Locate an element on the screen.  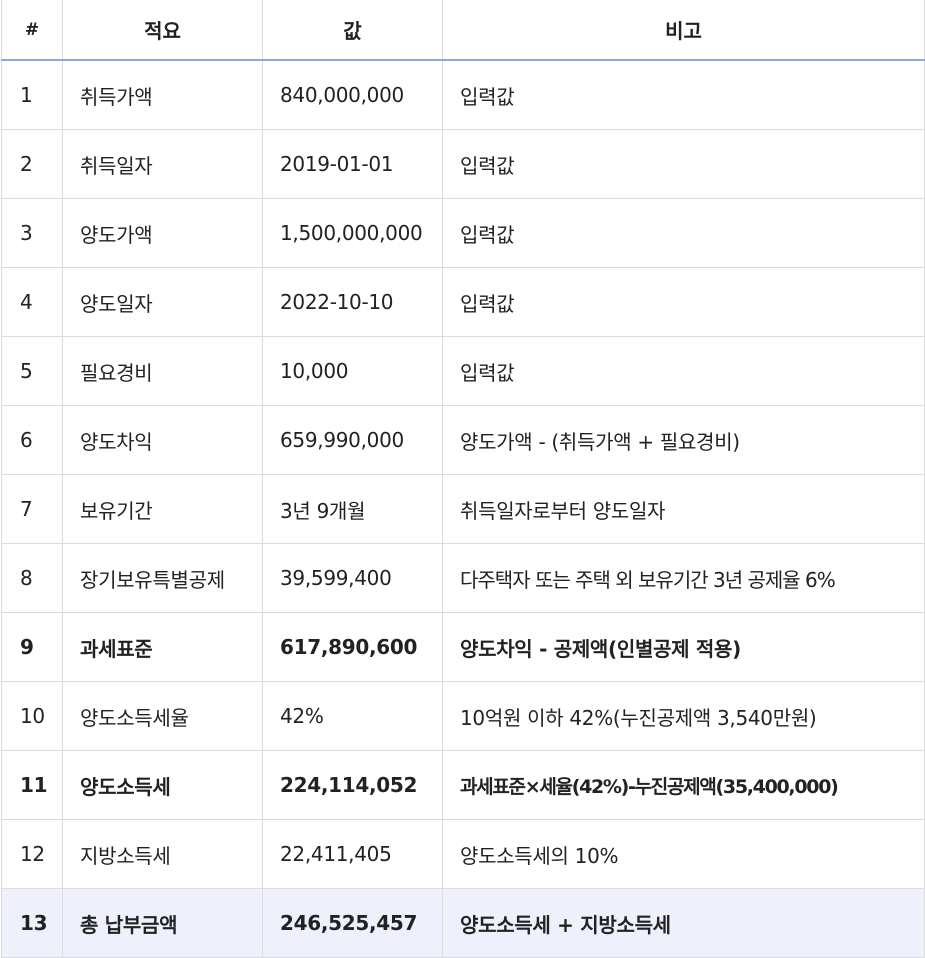
table-row: 4 양도일자 2022-10-10 입력값 is located at coordinates (463, 302).